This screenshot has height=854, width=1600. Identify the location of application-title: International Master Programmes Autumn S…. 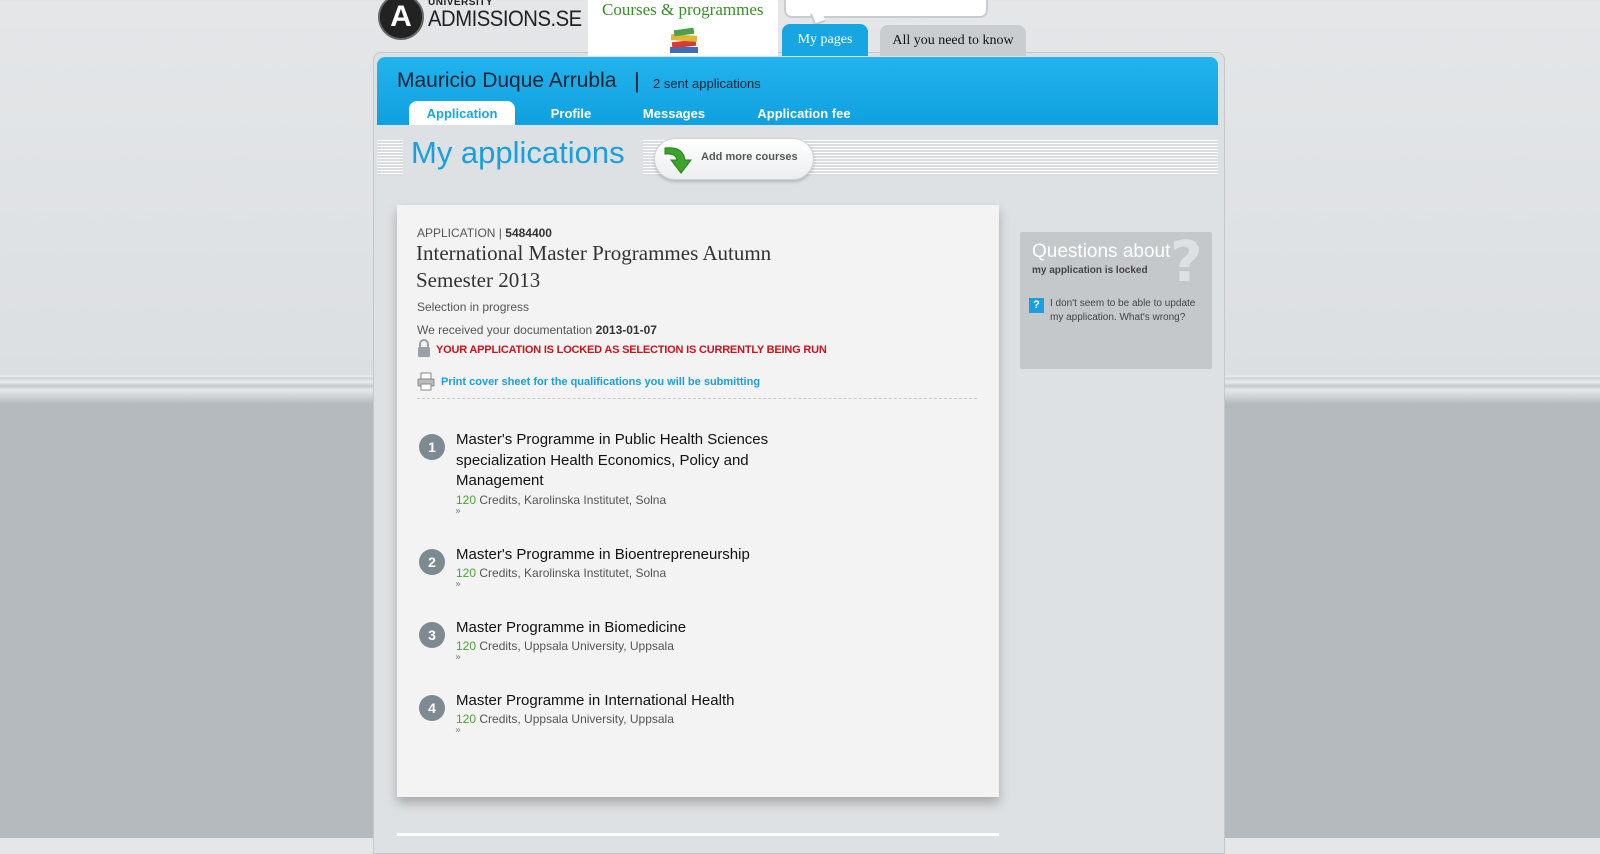
(594, 266).